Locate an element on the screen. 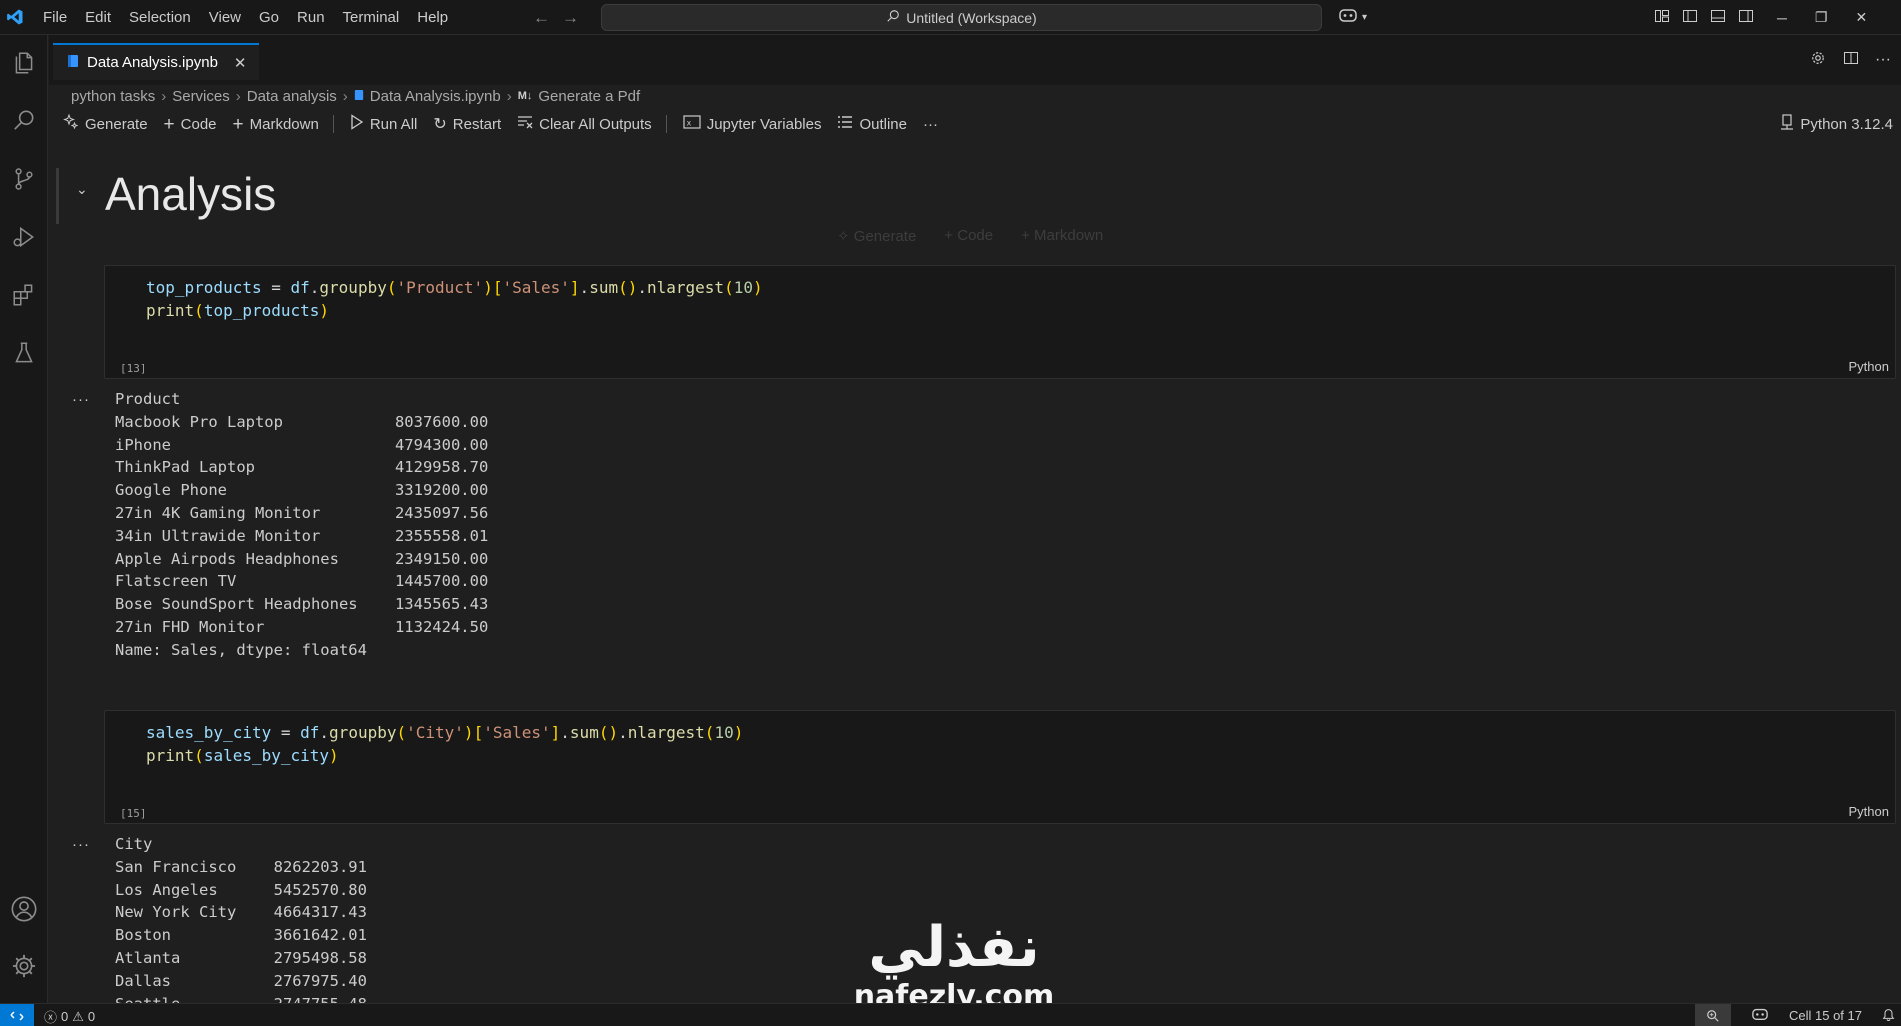 This screenshot has height=1026, width=1901. notification-bell-icon is located at coordinates (1888, 1015).